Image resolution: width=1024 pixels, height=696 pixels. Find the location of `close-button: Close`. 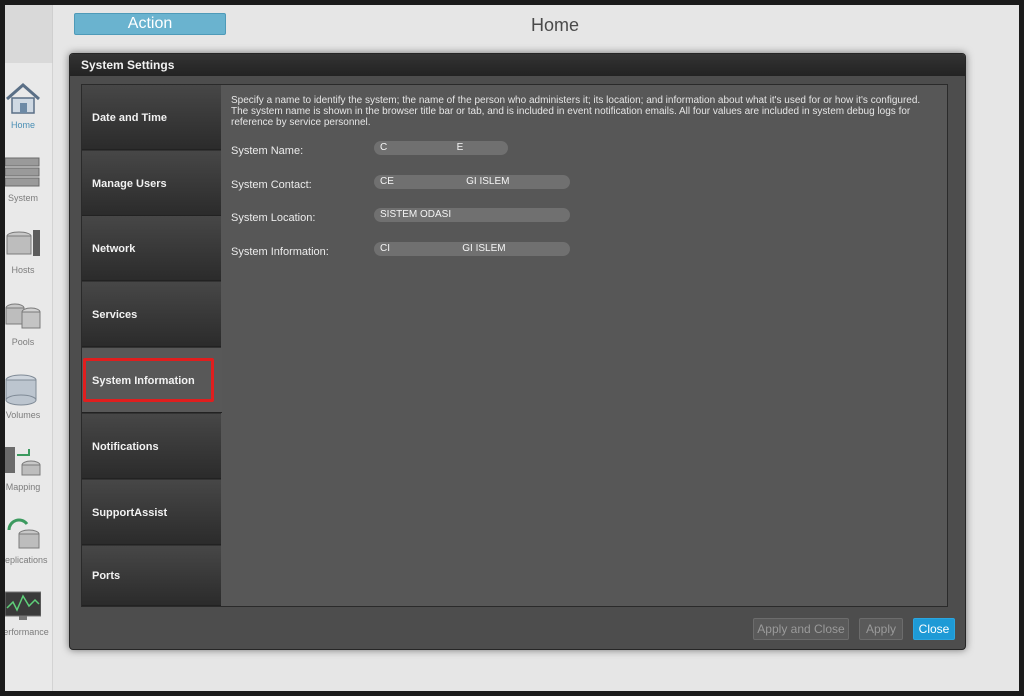

close-button: Close is located at coordinates (934, 629).